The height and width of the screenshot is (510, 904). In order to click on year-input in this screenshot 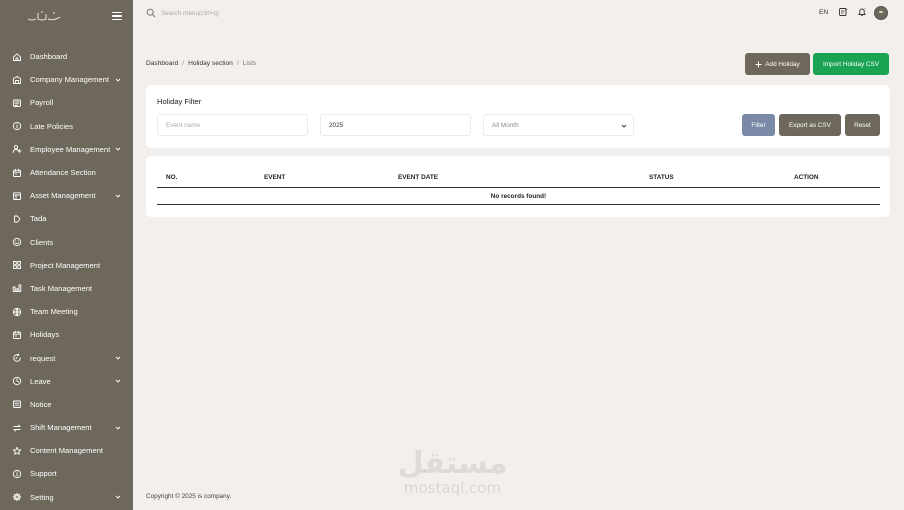, I will do `click(395, 125)`.